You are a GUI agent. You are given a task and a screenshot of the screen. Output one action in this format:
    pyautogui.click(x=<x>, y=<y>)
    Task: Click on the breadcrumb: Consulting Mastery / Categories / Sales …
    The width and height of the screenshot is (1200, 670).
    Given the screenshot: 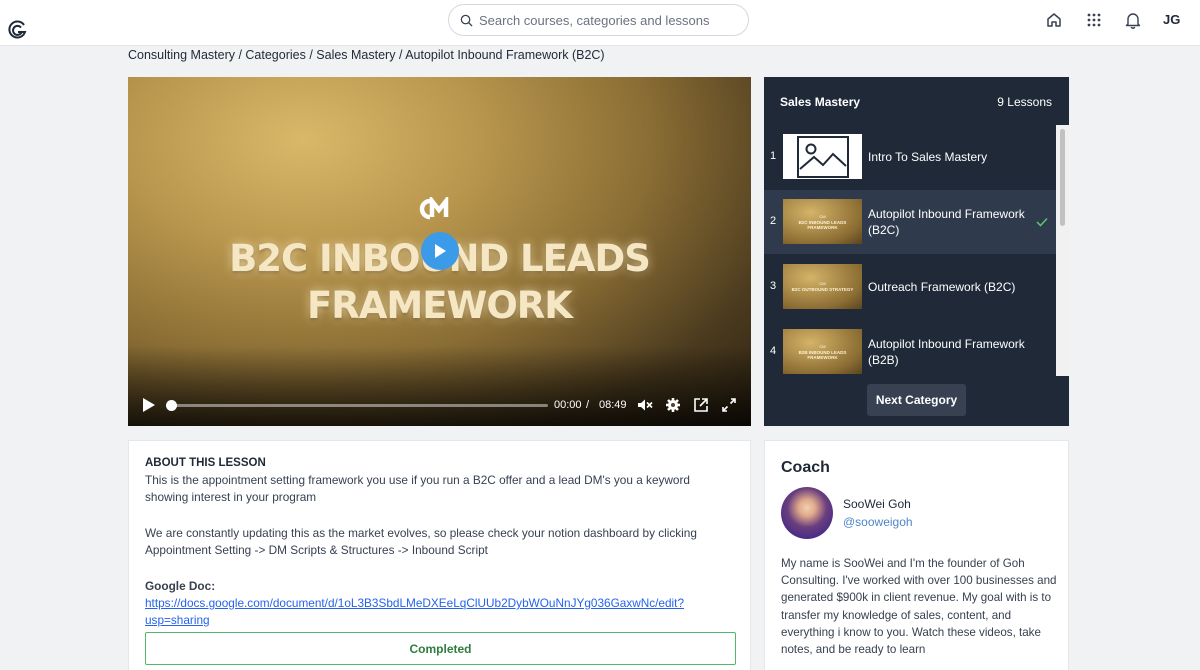 What is the action you would take?
    pyautogui.click(x=366, y=55)
    